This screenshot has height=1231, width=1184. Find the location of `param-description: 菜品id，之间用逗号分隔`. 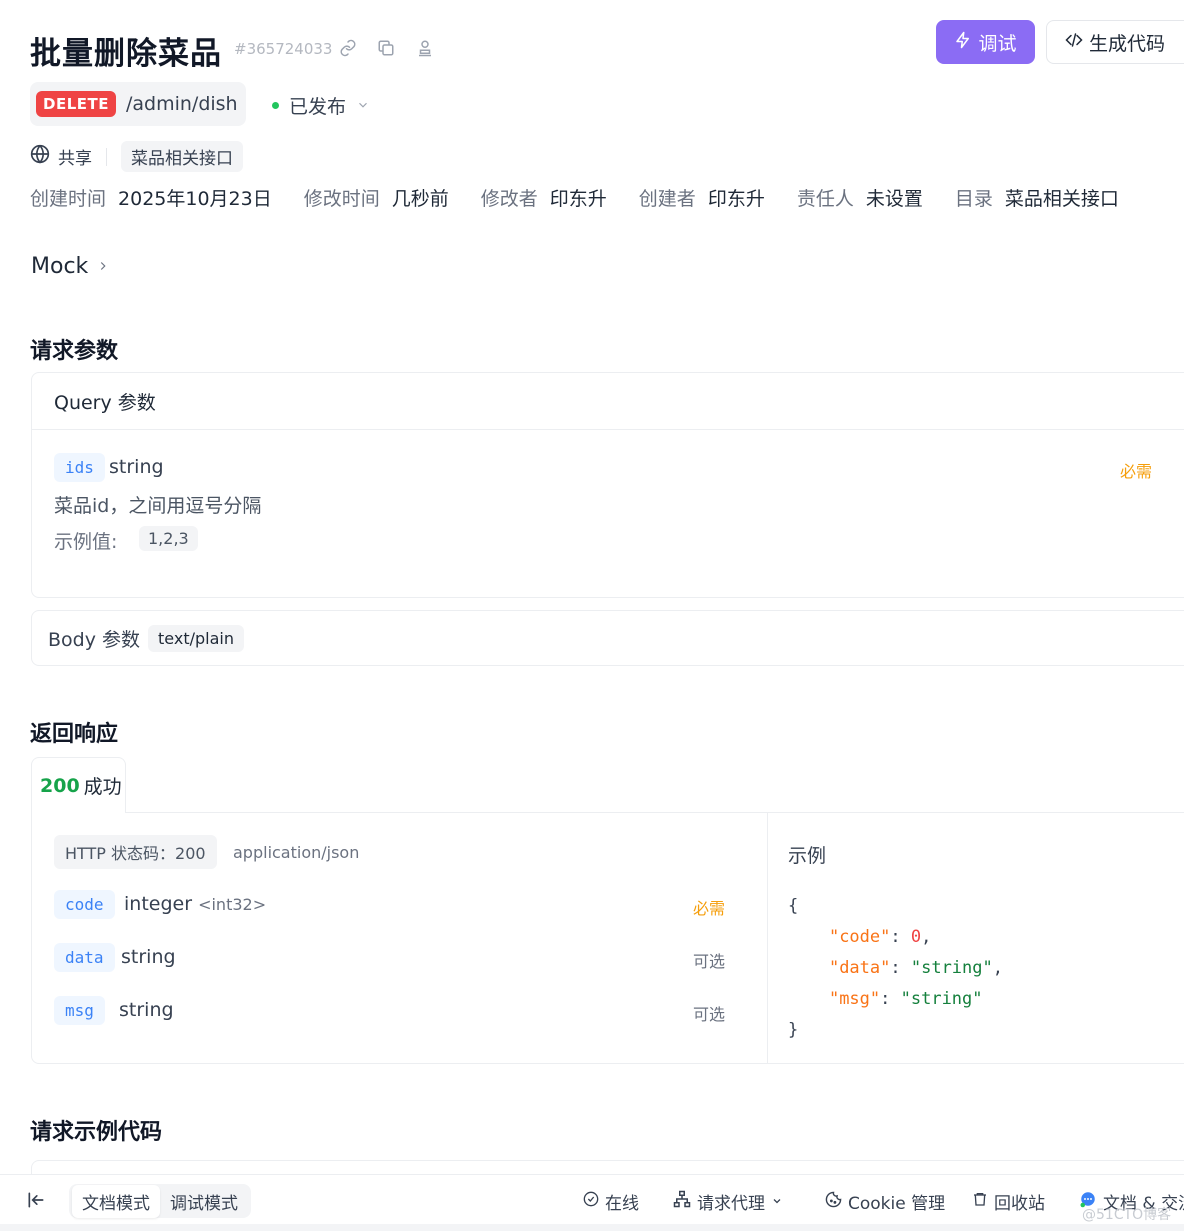

param-description: 菜品id，之间用逗号分隔 is located at coordinates (158, 506).